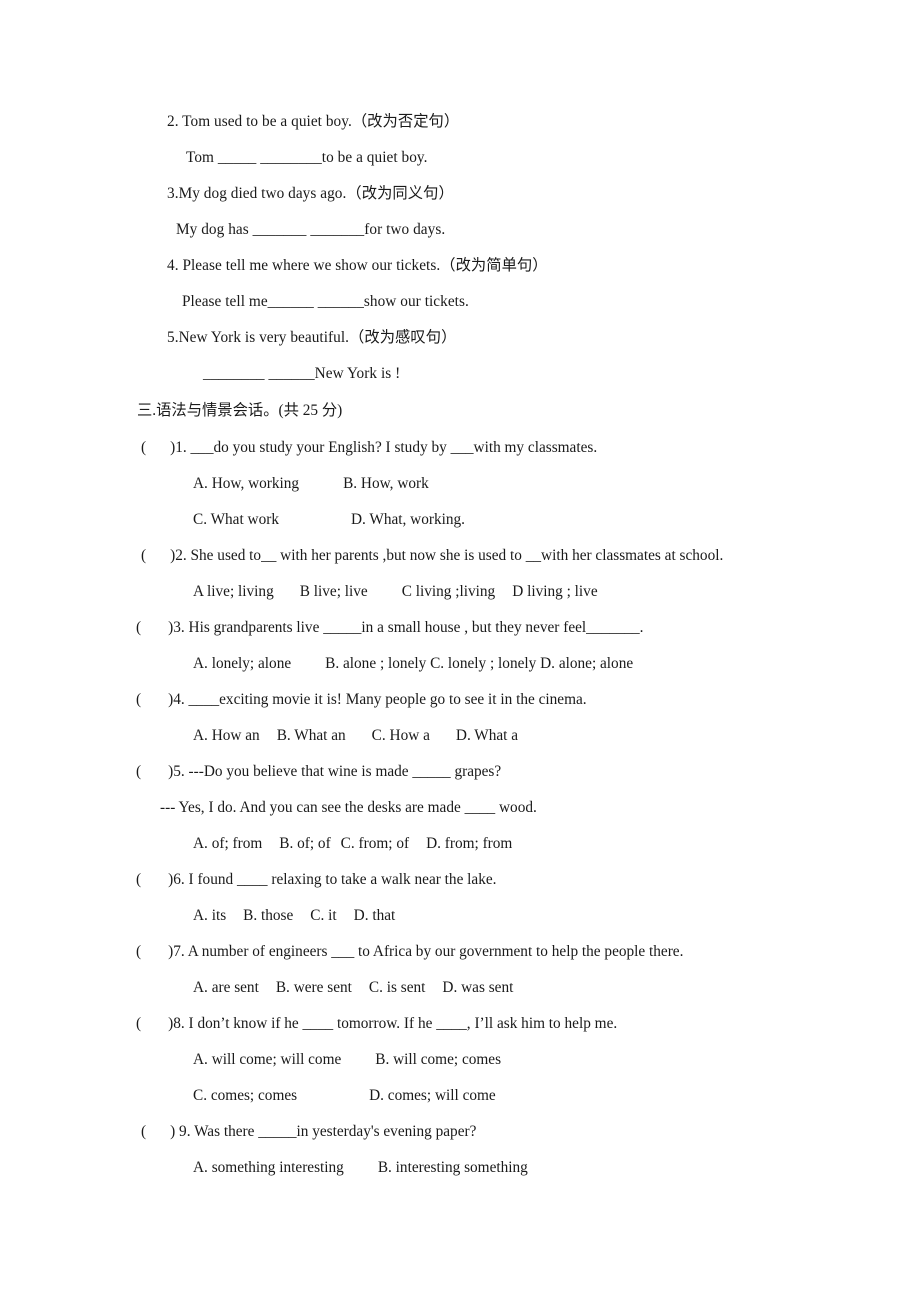  What do you see at coordinates (408, 519) in the screenshot?
I see `option-d: D. What, working.` at bounding box center [408, 519].